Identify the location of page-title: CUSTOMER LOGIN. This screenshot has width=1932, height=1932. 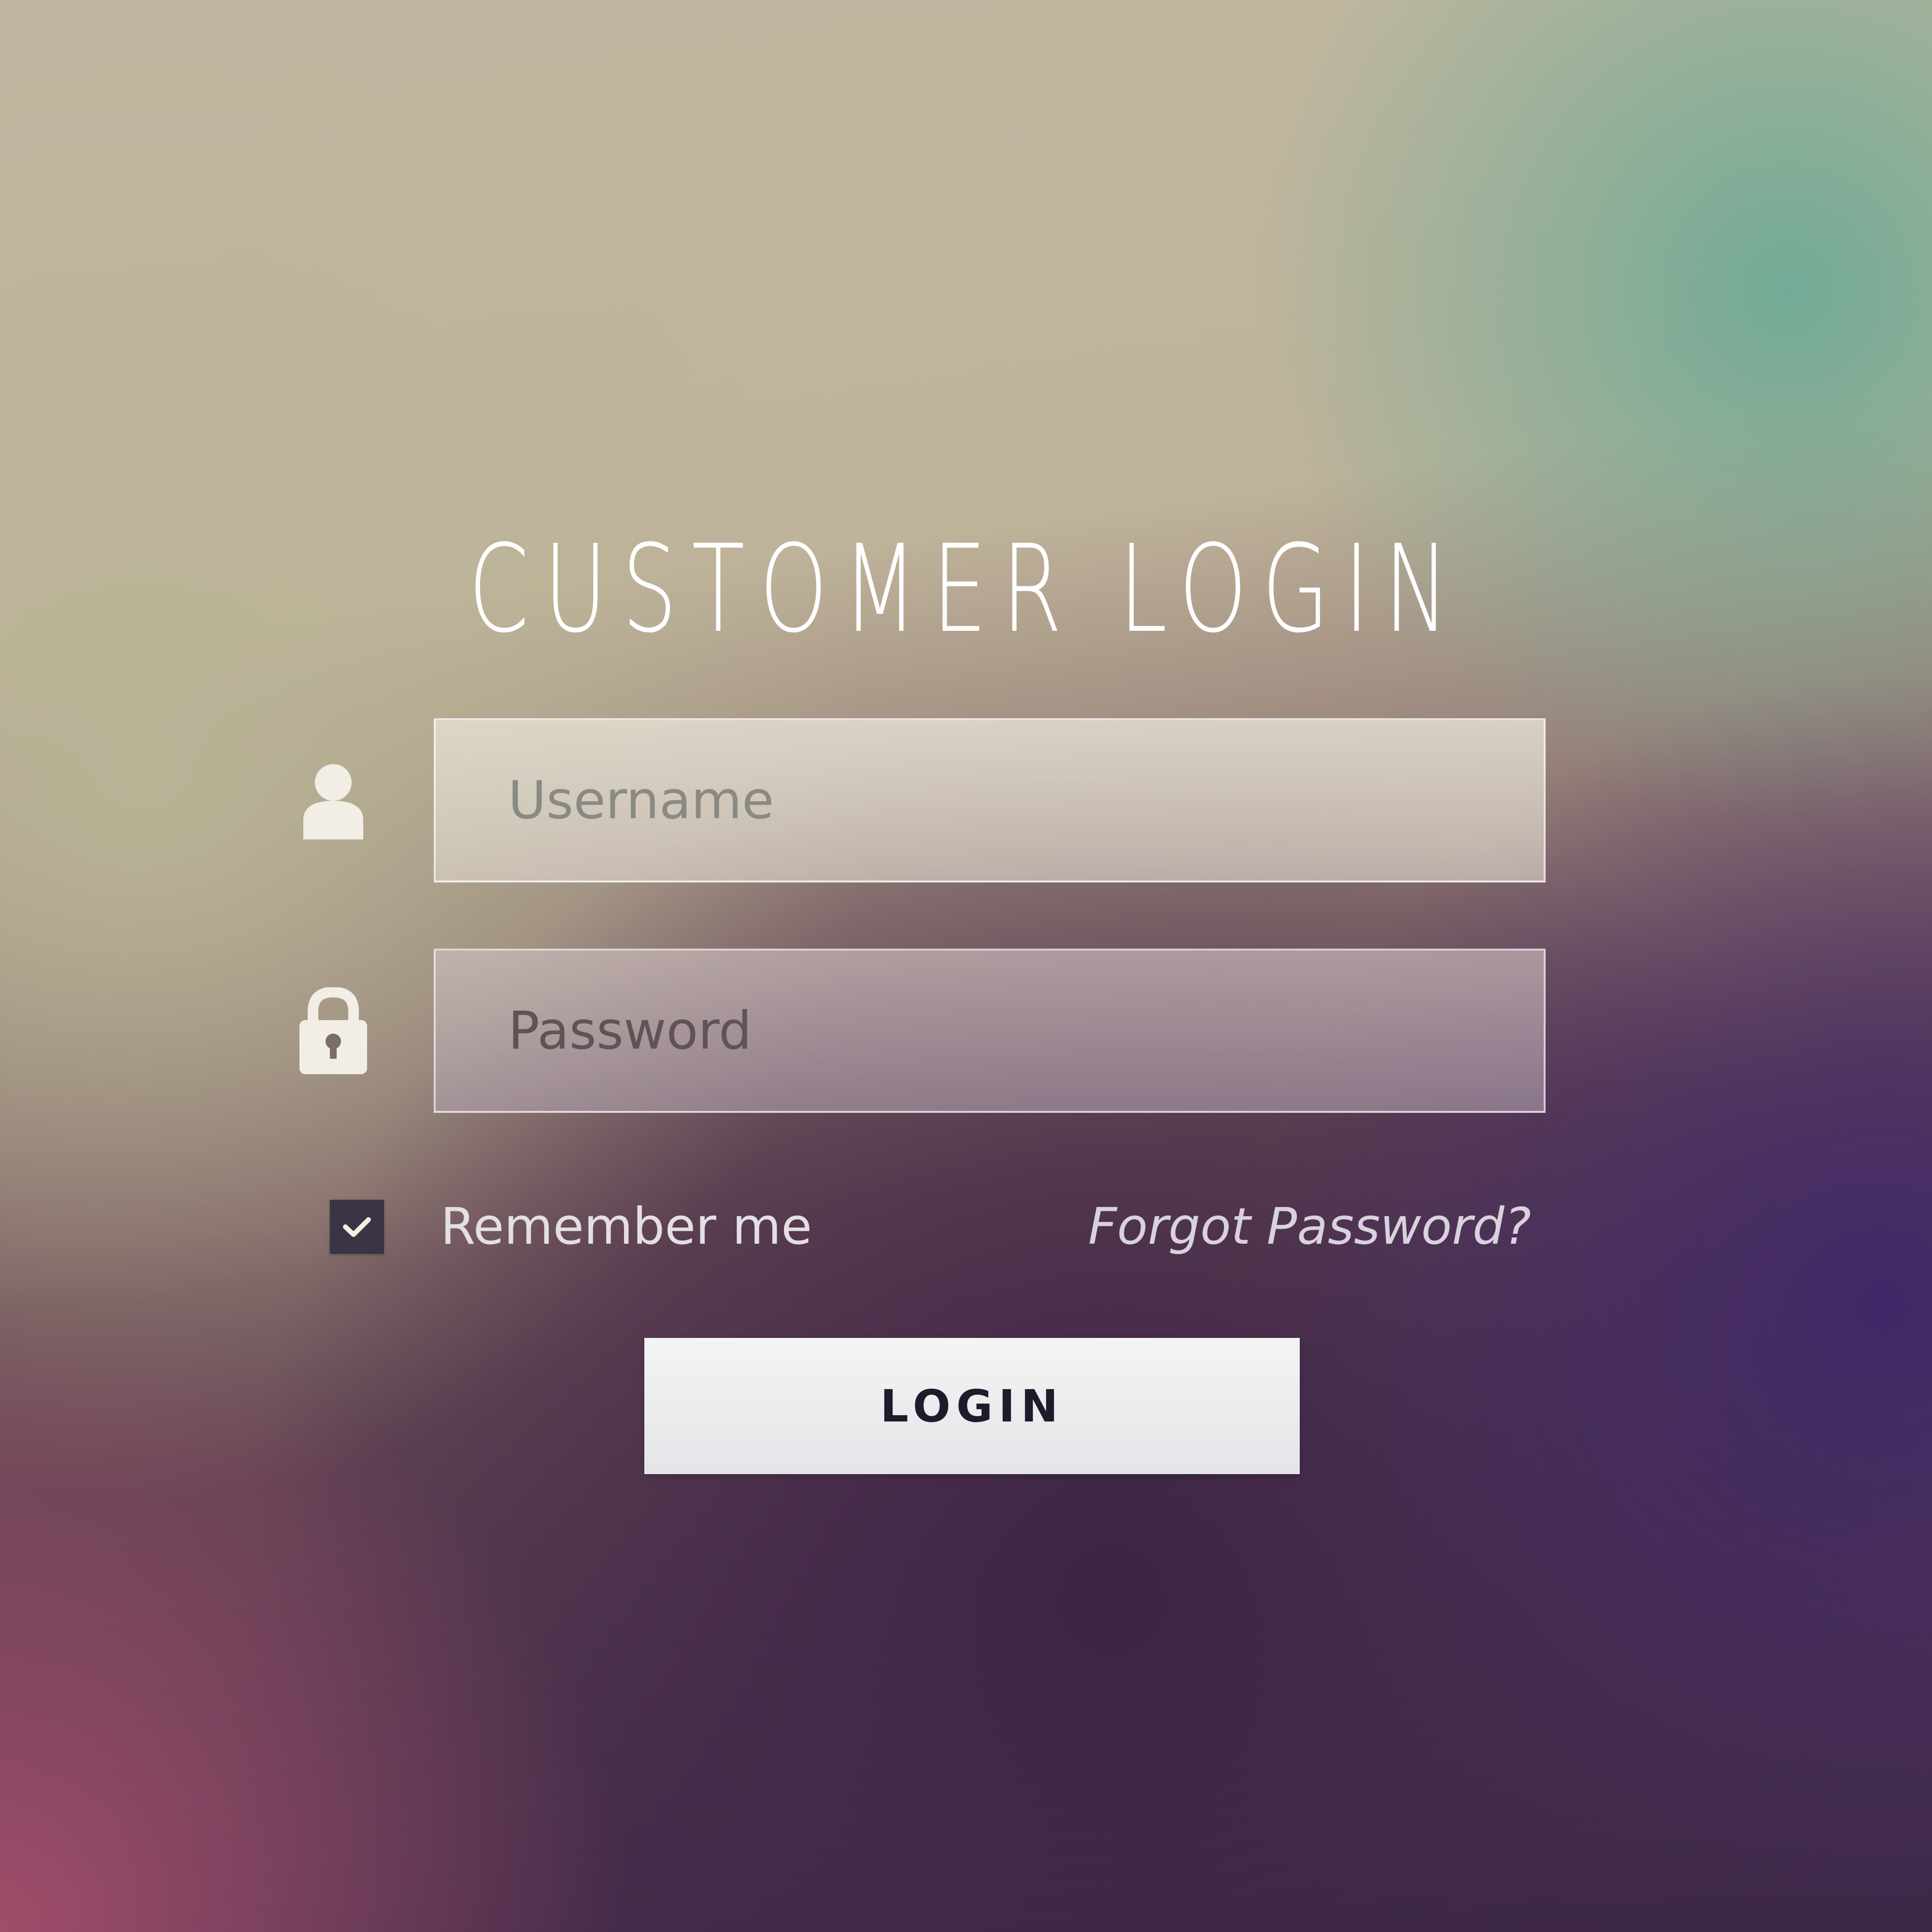
(966, 589).